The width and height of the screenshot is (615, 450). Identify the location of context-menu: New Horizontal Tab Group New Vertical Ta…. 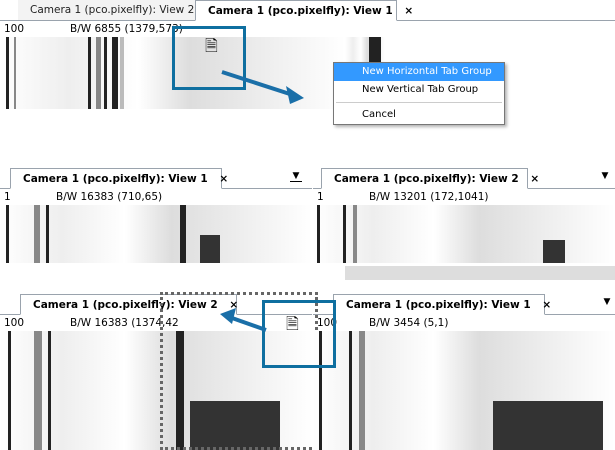
(419, 93).